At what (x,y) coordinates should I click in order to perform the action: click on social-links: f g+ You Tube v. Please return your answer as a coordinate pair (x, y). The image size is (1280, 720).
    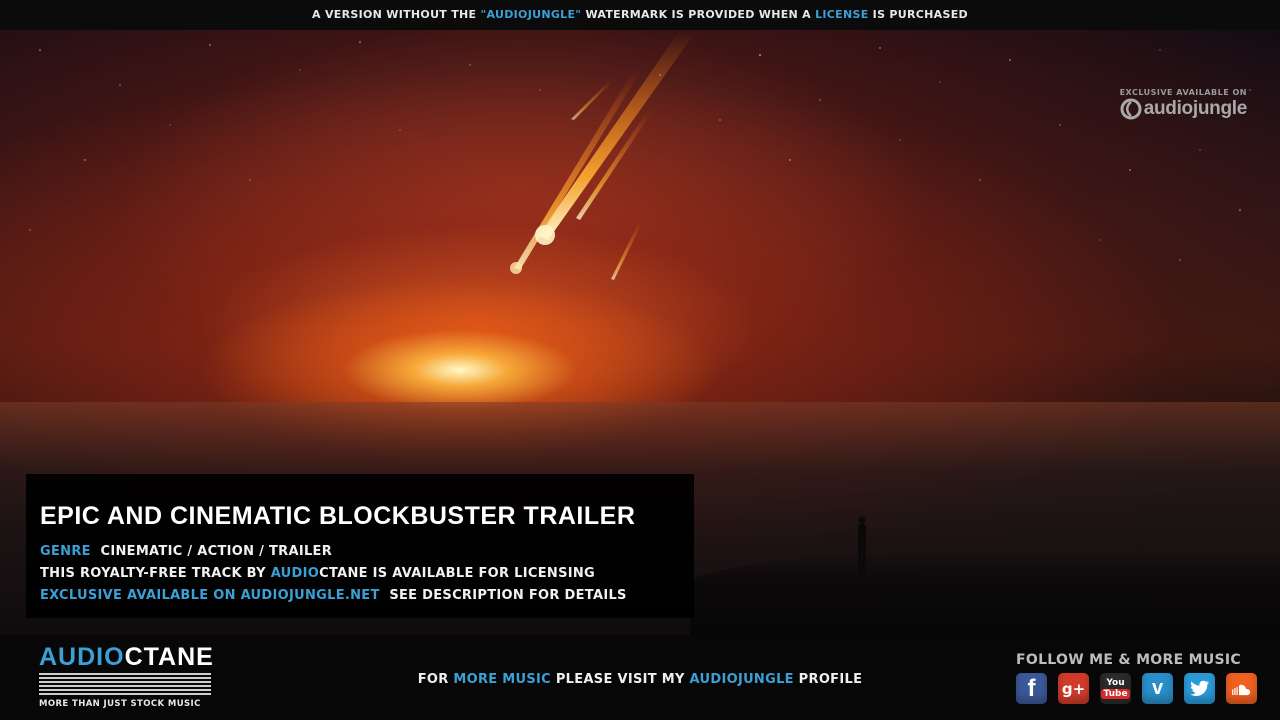
    Looking at the image, I should click on (1136, 688).